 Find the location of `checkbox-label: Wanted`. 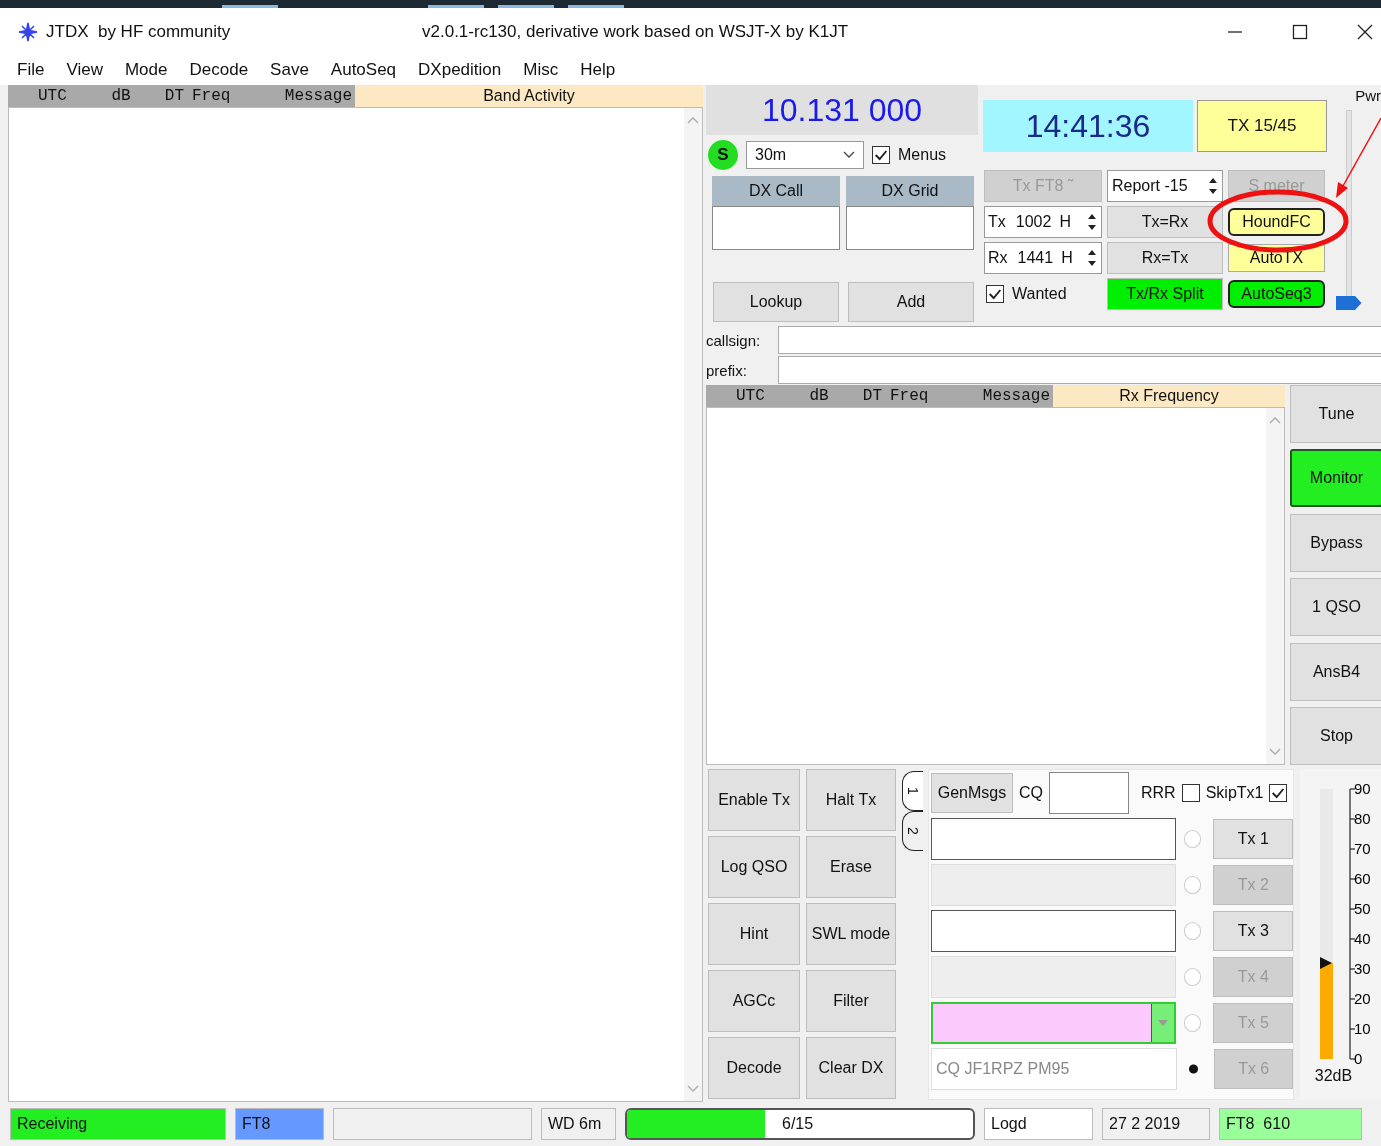

checkbox-label: Wanted is located at coordinates (1039, 294).